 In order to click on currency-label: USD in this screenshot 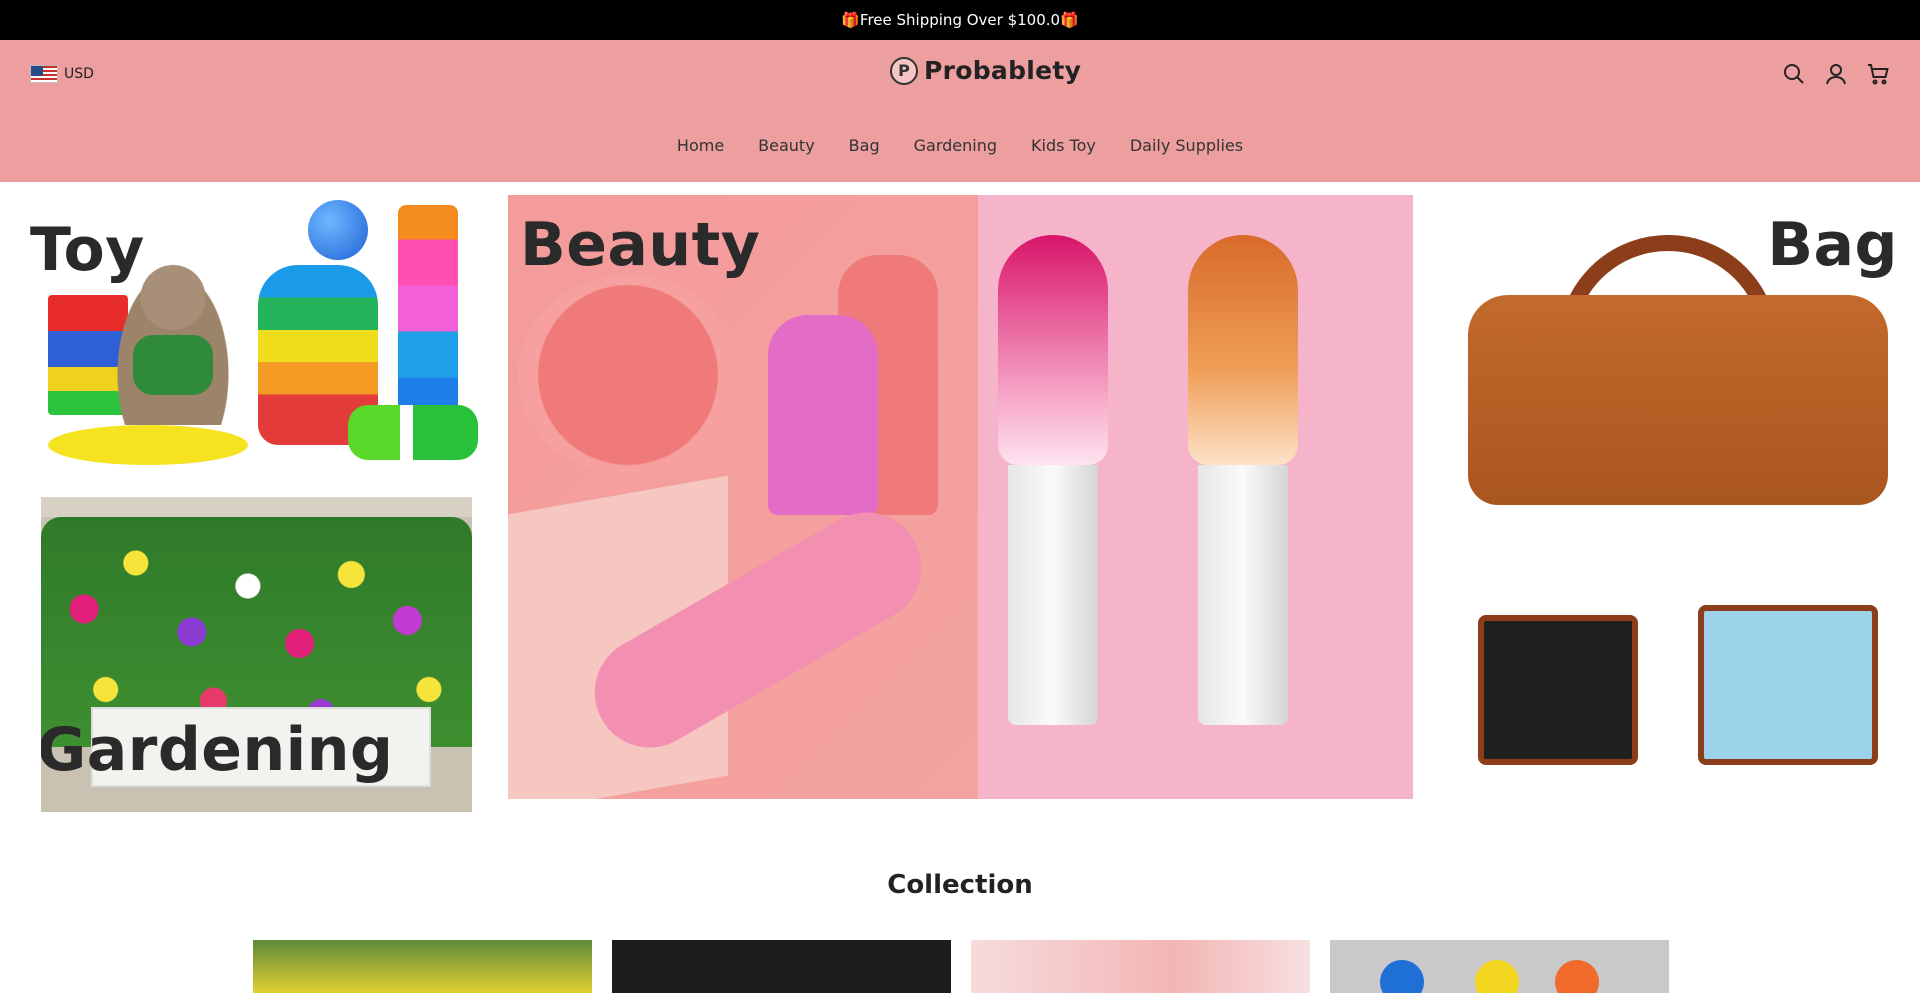, I will do `click(79, 74)`.